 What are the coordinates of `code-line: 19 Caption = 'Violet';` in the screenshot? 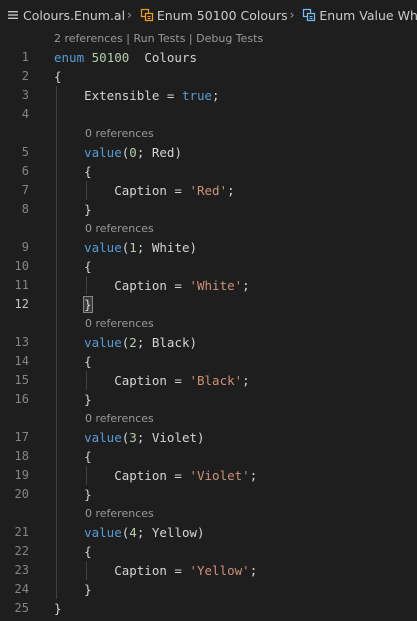 It's located at (208, 475).